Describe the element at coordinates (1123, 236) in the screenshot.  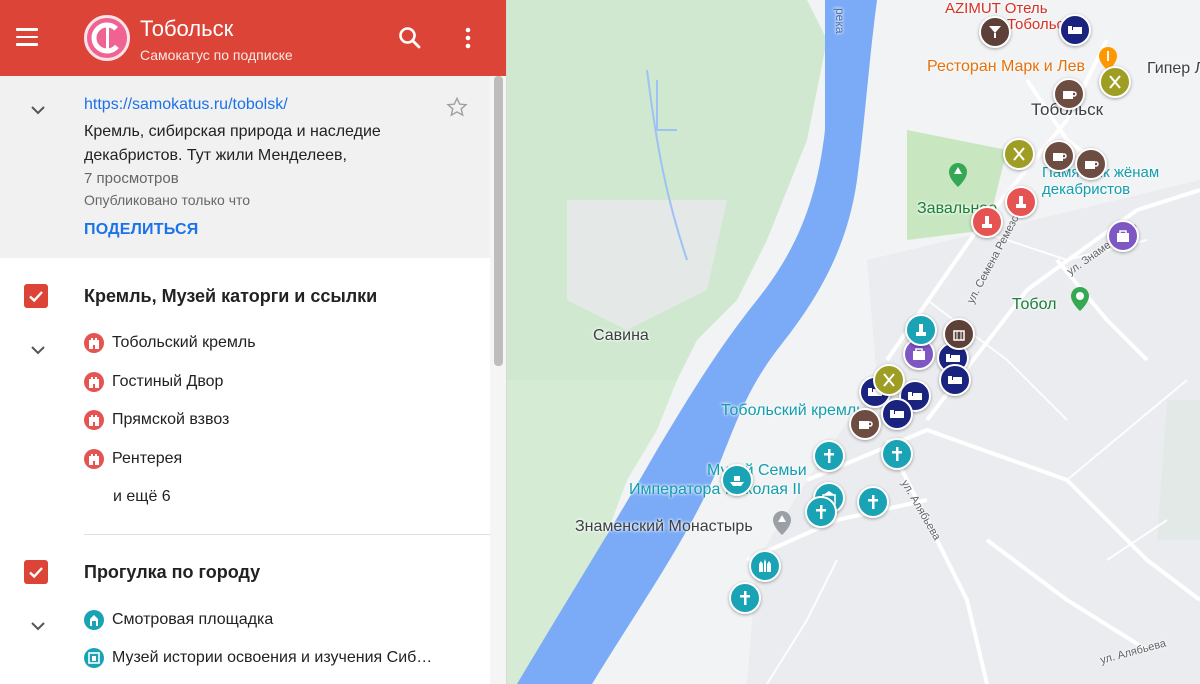
I see `shop-marker` at that location.